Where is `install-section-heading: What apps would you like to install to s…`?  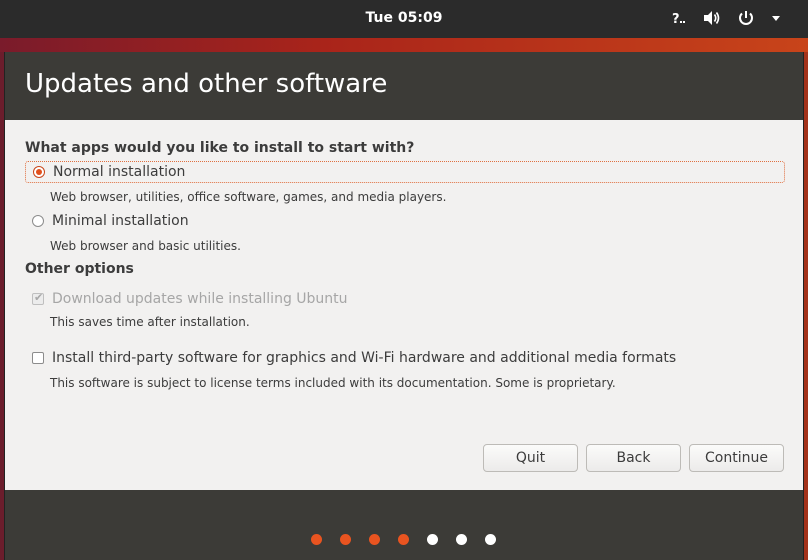 install-section-heading: What apps would you like to install to s… is located at coordinates (220, 148).